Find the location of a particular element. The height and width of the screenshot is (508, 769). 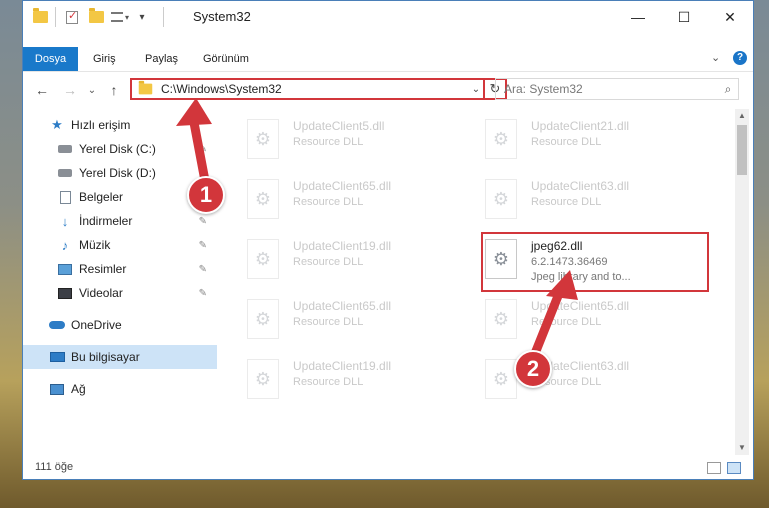

tab-share: Paylaş is located at coordinates (161, 59).